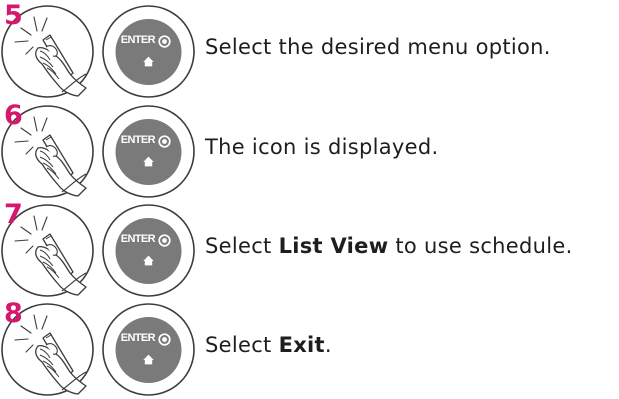  Describe the element at coordinates (301, 345) in the screenshot. I see `instruction-bold: Exit` at that location.